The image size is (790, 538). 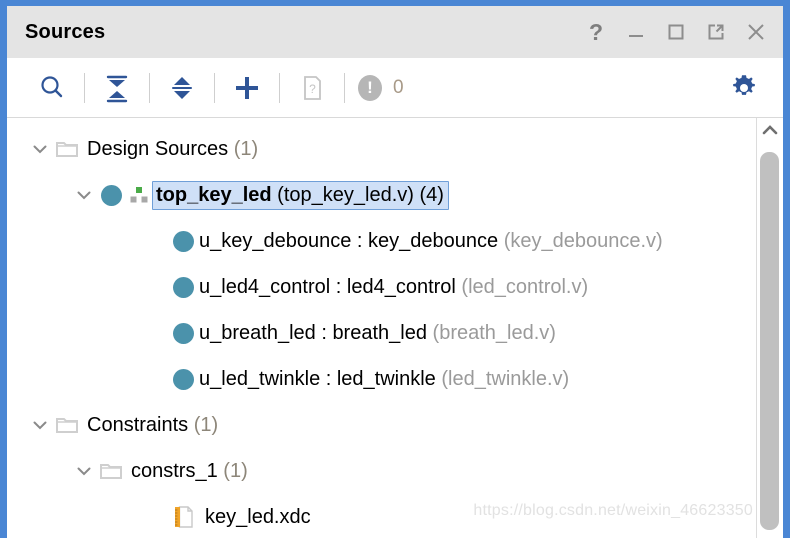 I want to click on tree-row-constrs-1: constrs_1 (1), so click(x=382, y=471).